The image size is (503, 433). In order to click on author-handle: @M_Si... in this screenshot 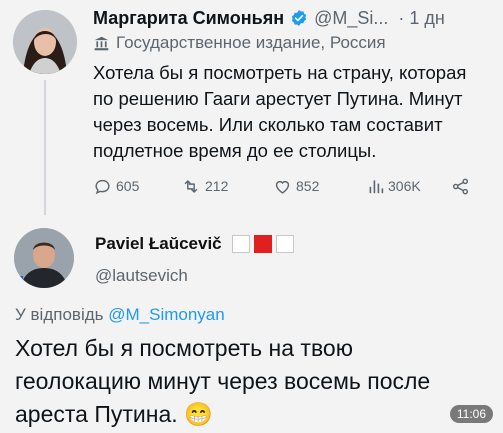, I will do `click(351, 18)`.